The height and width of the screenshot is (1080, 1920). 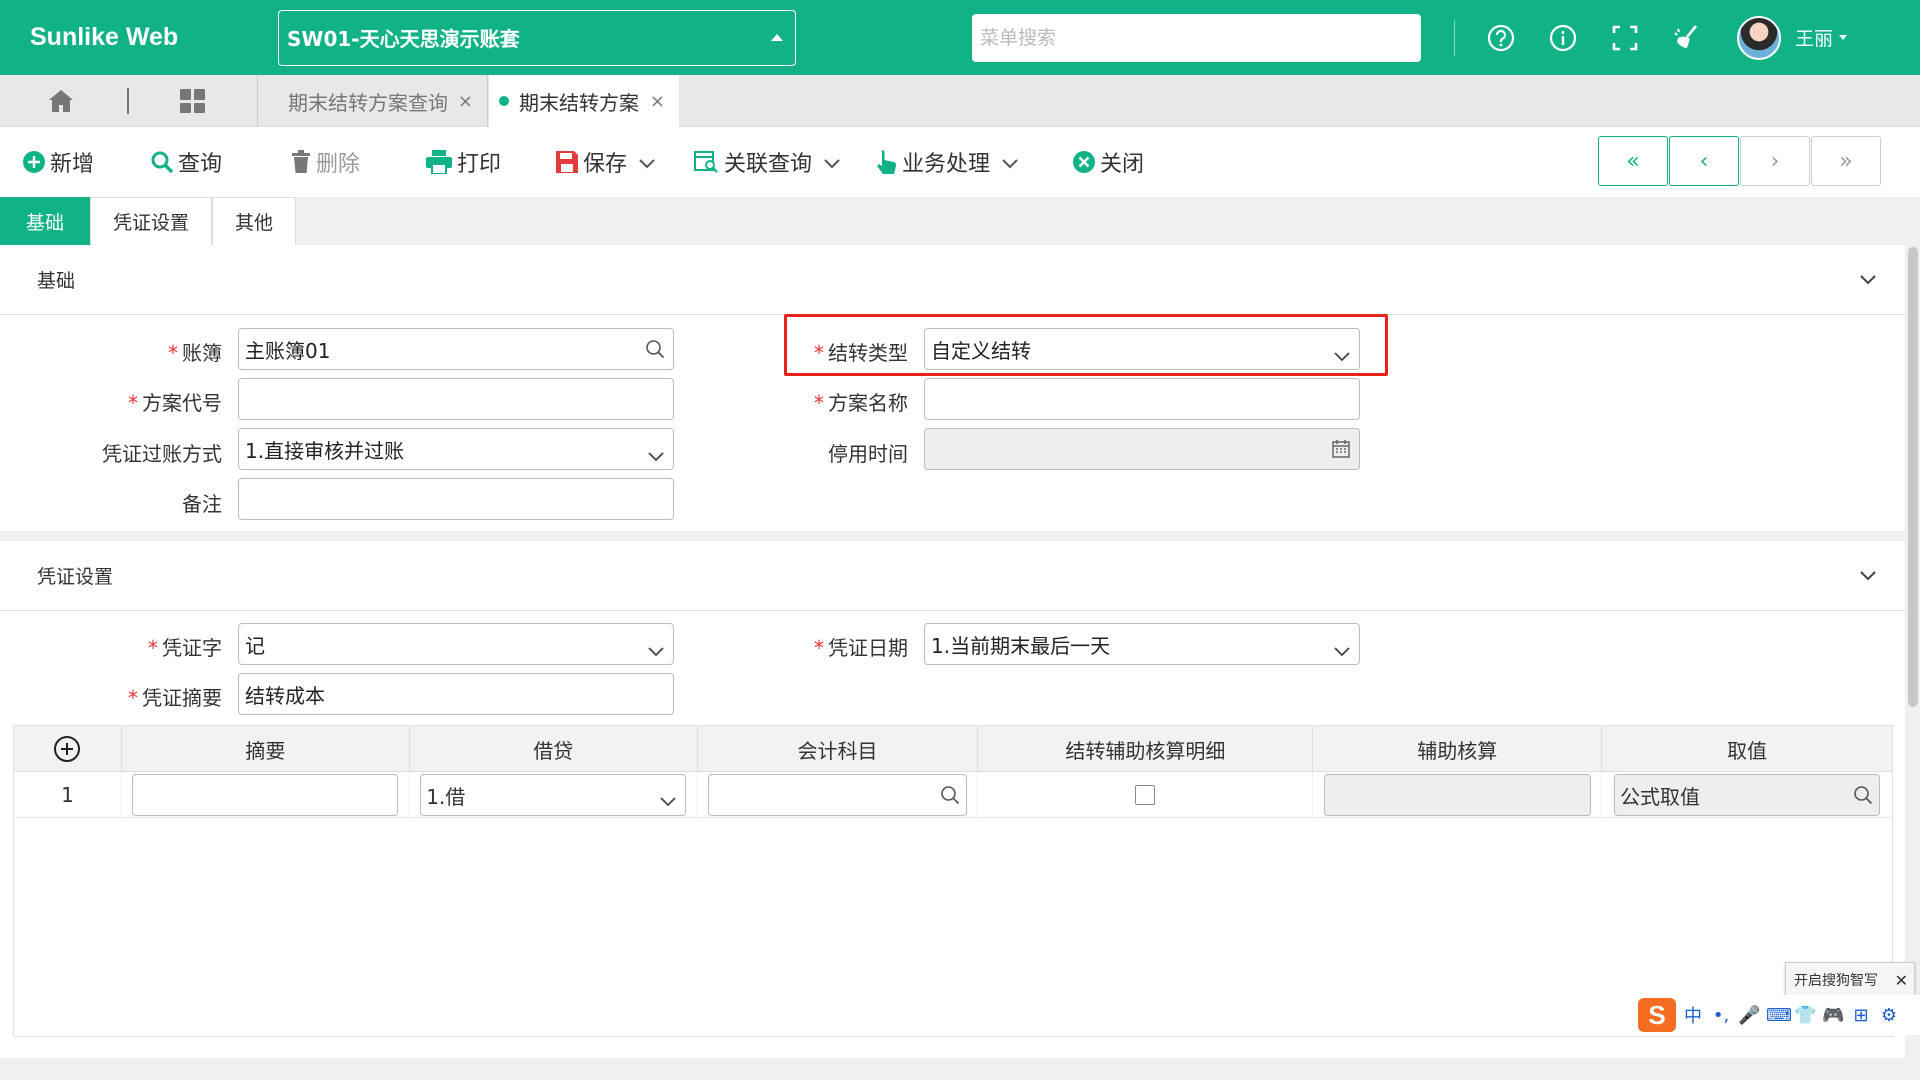 I want to click on help-icon, so click(x=1501, y=38).